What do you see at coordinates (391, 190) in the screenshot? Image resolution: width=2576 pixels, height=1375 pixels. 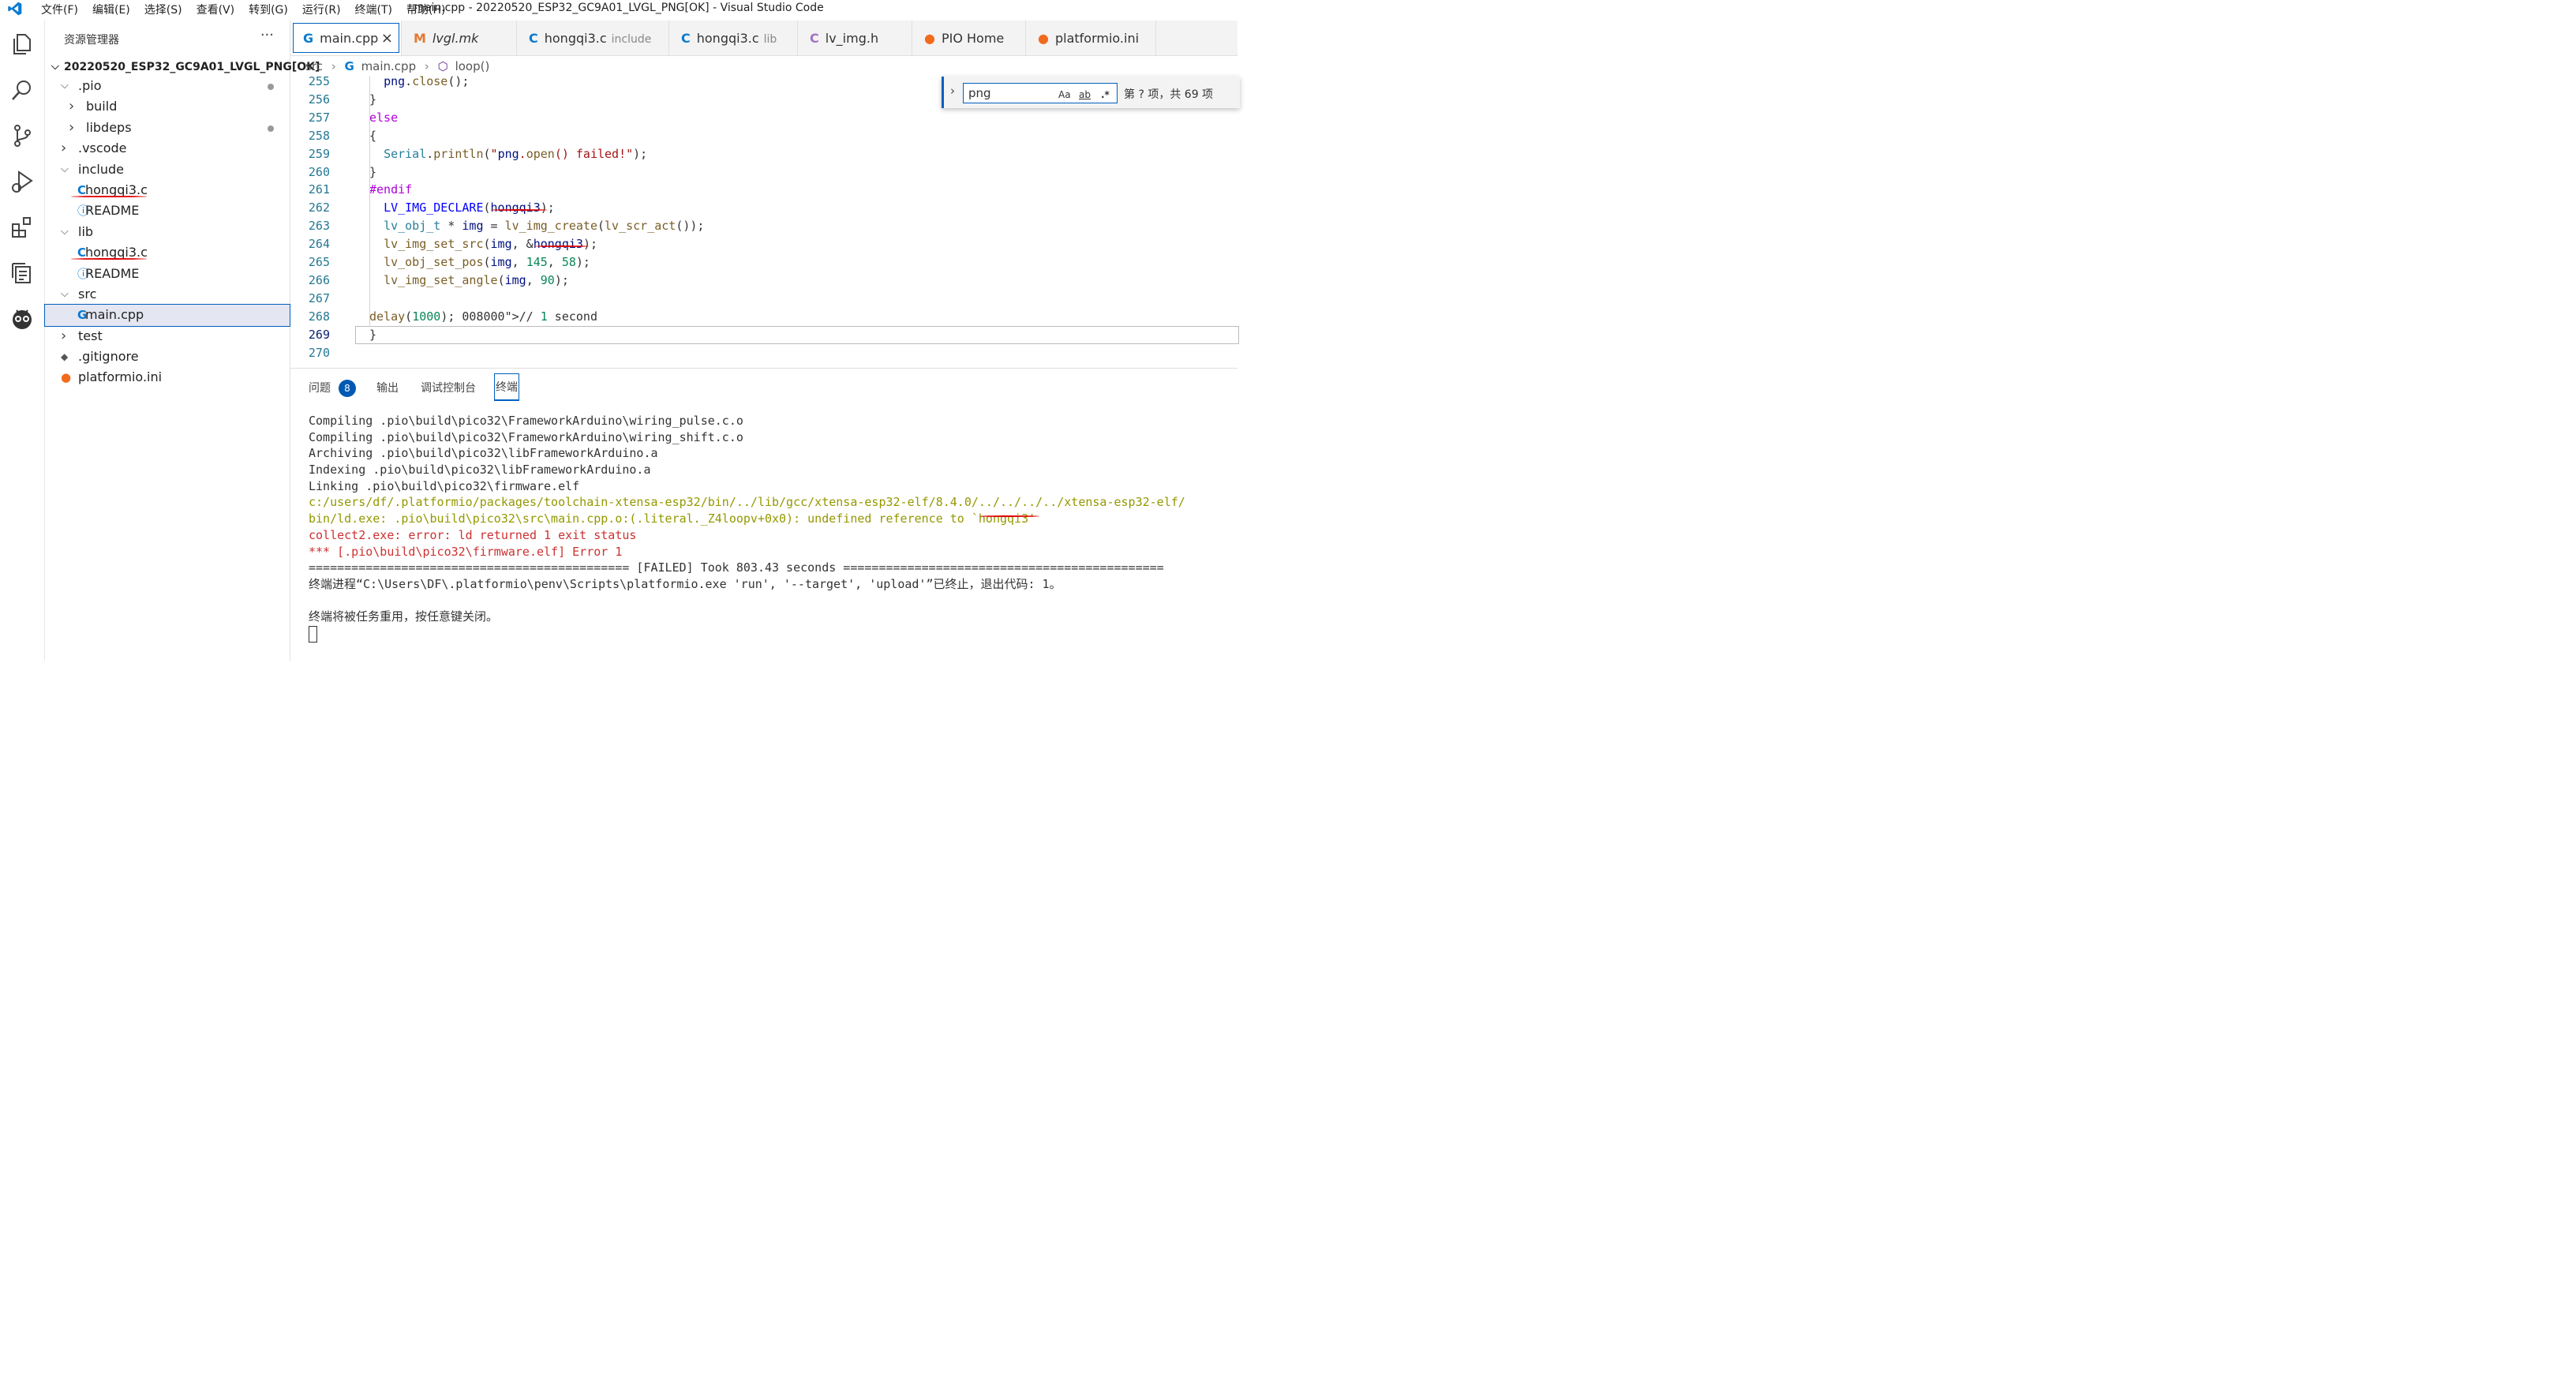 I see `line-text: #endif` at bounding box center [391, 190].